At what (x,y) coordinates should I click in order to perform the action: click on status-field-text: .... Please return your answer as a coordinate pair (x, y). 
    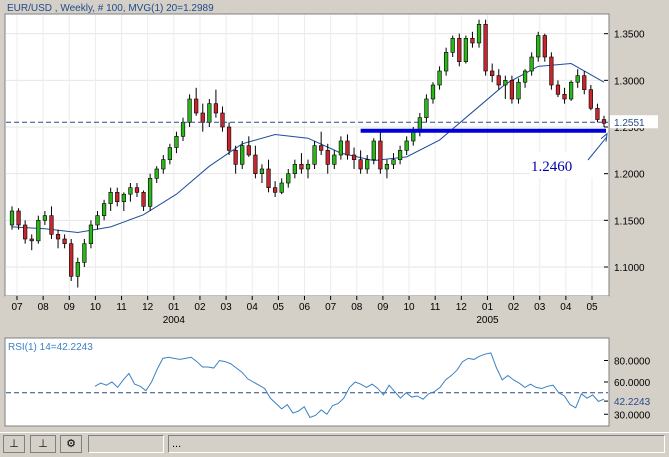
    Looking at the image, I should click on (416, 444).